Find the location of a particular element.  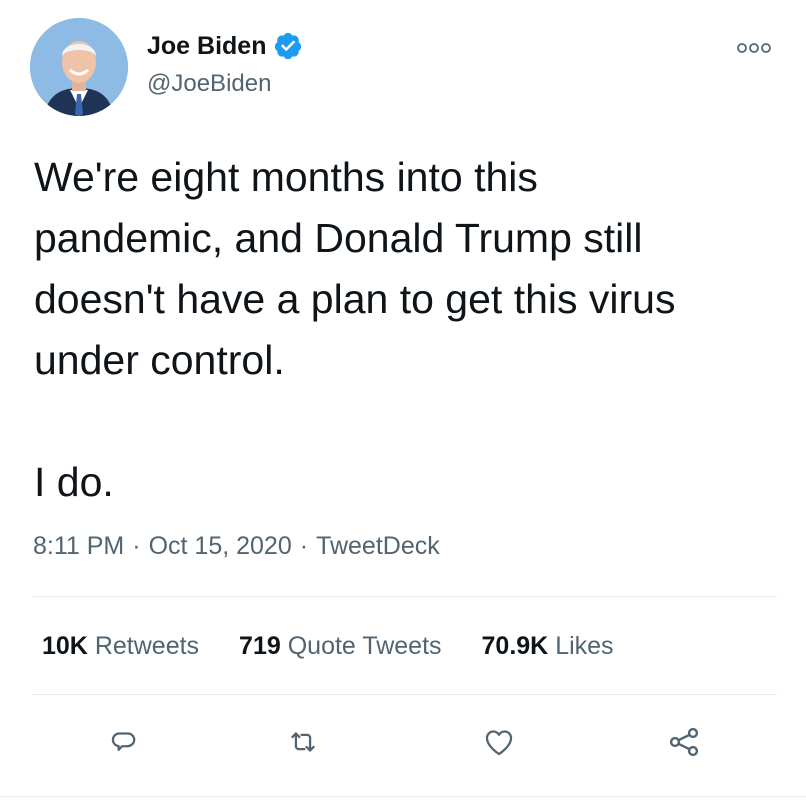

tweet-meta: 8:11 PM · Oct 15, 2020 · TweetDeck is located at coordinates (236, 546).